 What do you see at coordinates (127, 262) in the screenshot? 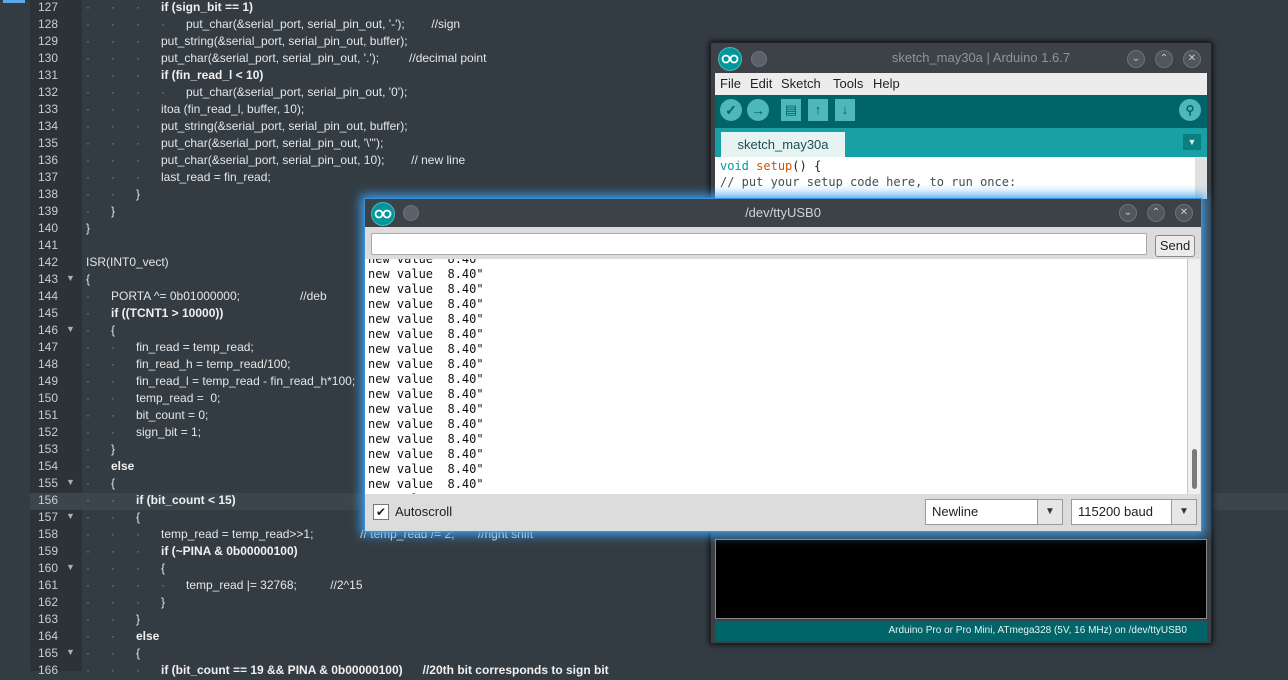
I see `code-text: ISR(INT0_vect)` at bounding box center [127, 262].